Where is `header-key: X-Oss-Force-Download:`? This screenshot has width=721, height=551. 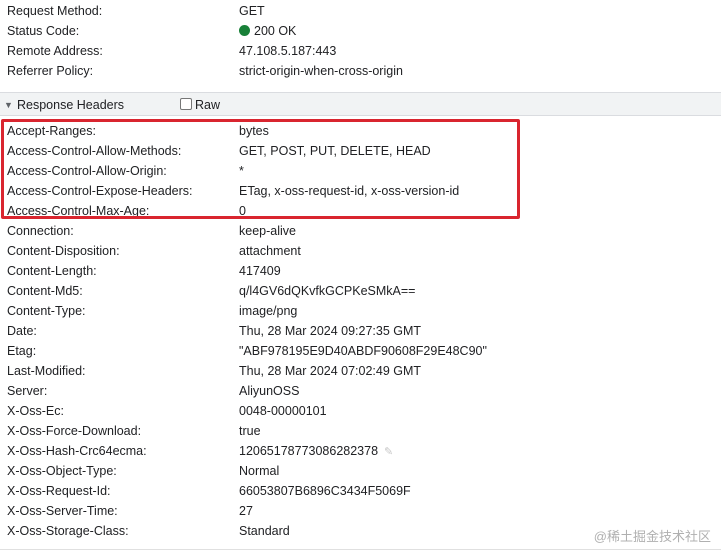 header-key: X-Oss-Force-Download: is located at coordinates (74, 431).